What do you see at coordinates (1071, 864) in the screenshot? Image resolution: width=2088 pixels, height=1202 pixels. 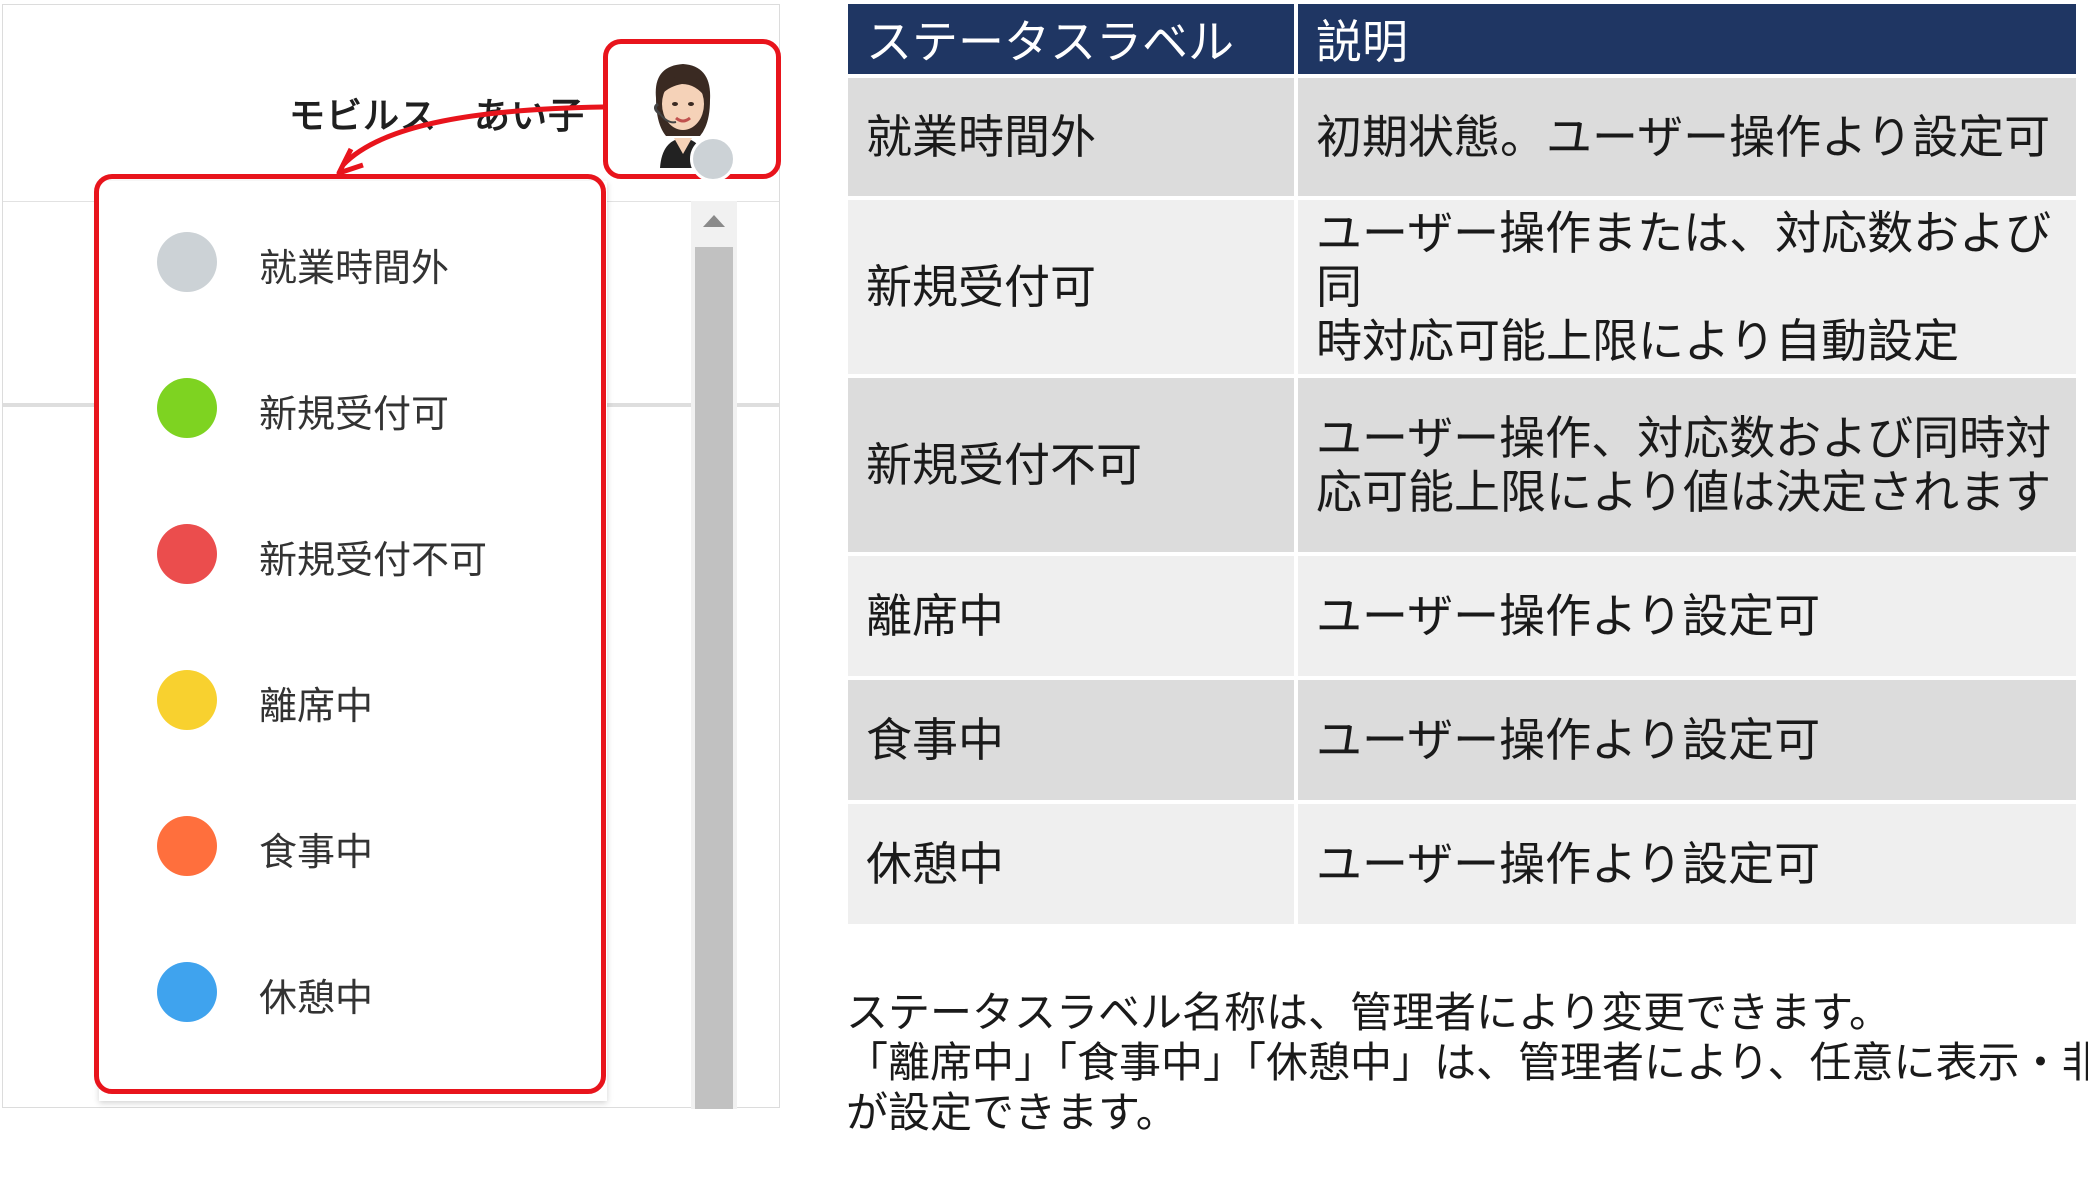 I see `table-cell-label: 休憩中` at bounding box center [1071, 864].